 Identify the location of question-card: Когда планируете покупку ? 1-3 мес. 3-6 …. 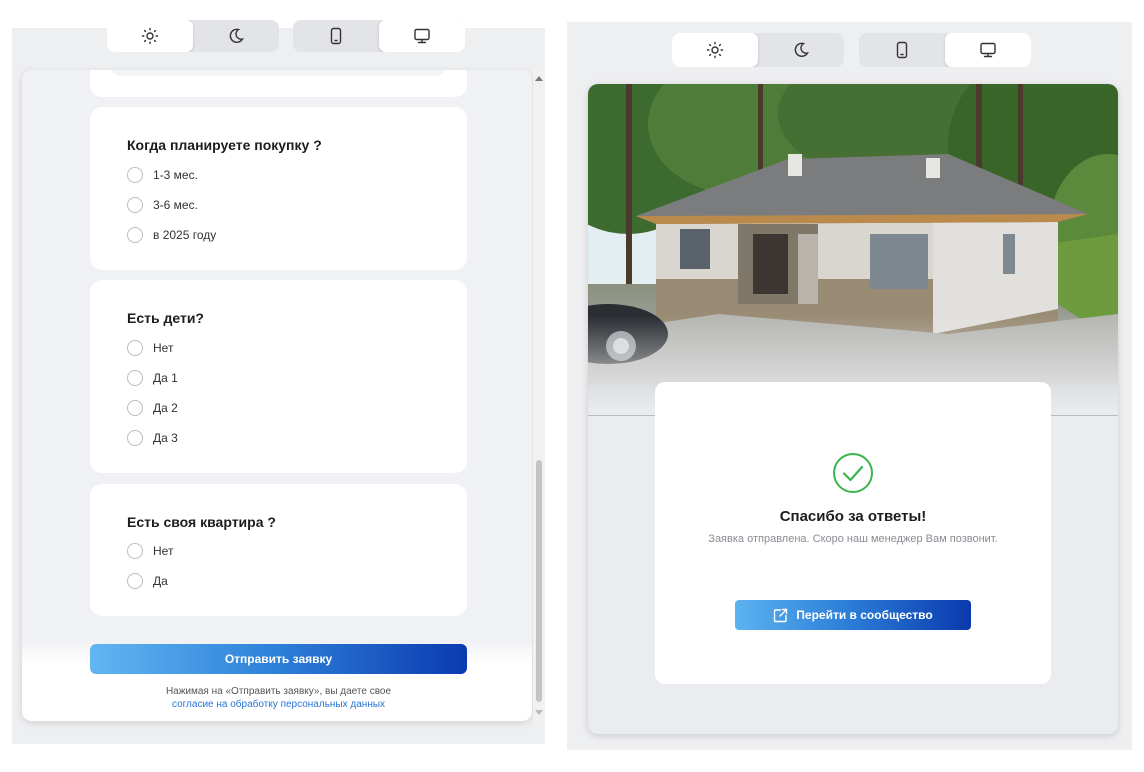
(278, 188).